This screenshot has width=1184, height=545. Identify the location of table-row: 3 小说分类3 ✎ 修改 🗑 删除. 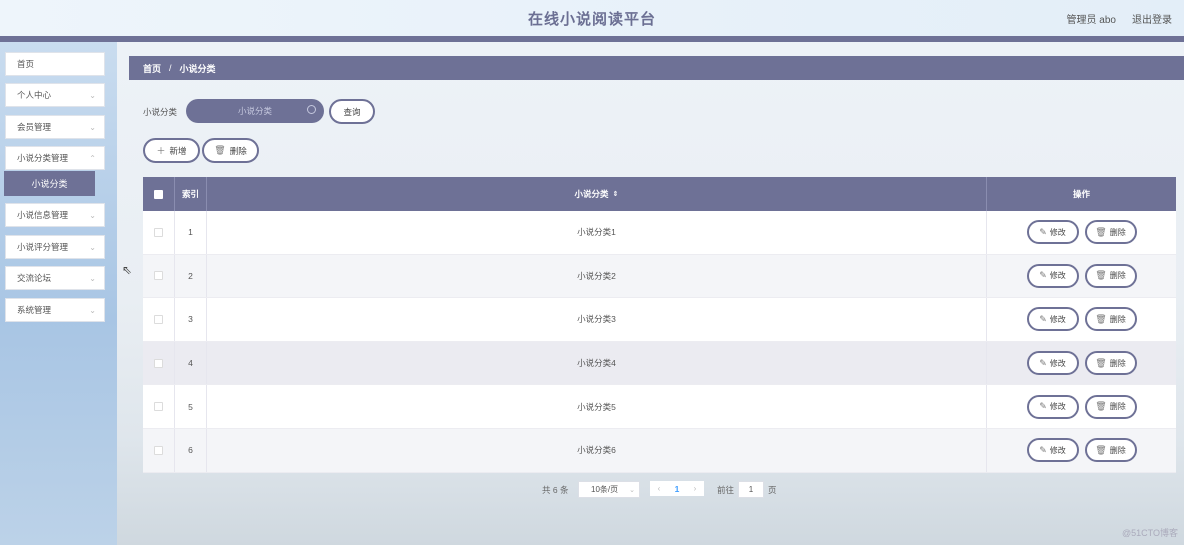
(659, 320).